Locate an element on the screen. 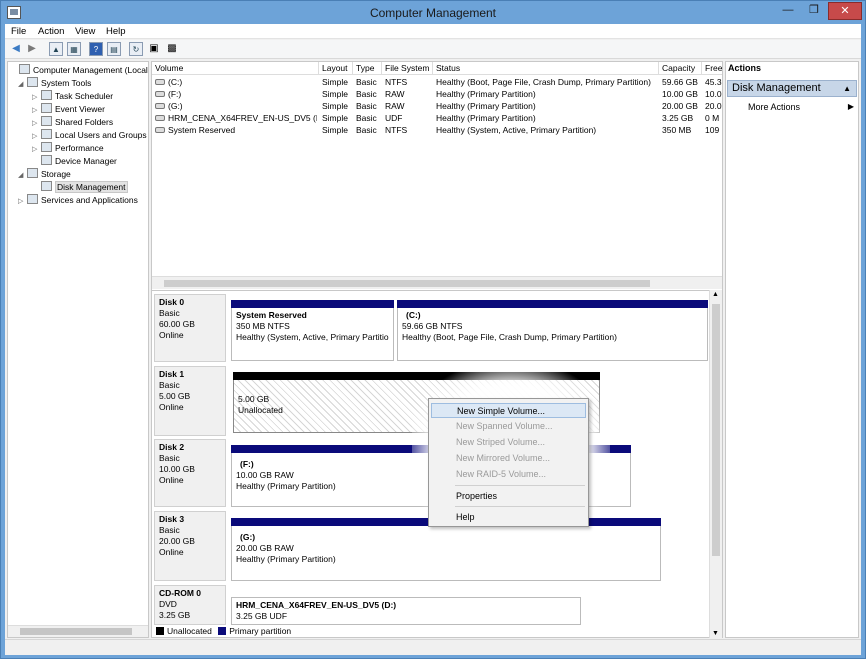 The height and width of the screenshot is (659, 866). tree-item-event-viewer: ▷ Event Viewer is located at coordinates (68, 109).